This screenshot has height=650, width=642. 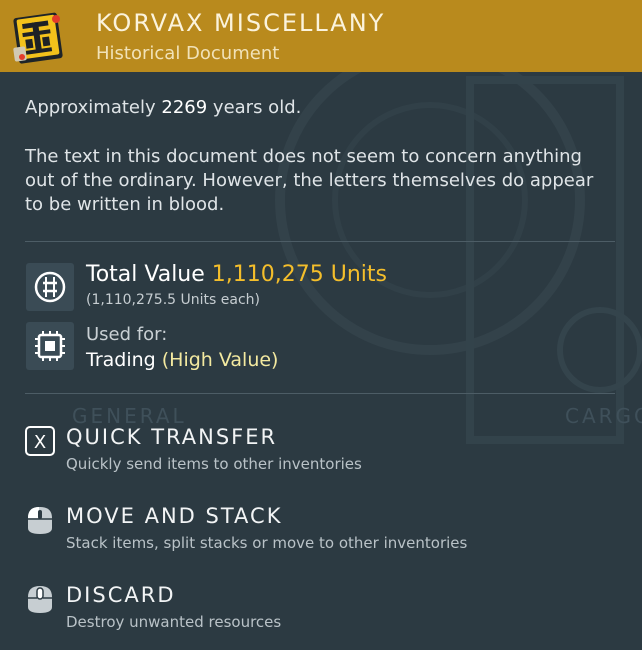 I want to click on item-title: KORVAX MISCELLANY, so click(x=241, y=23).